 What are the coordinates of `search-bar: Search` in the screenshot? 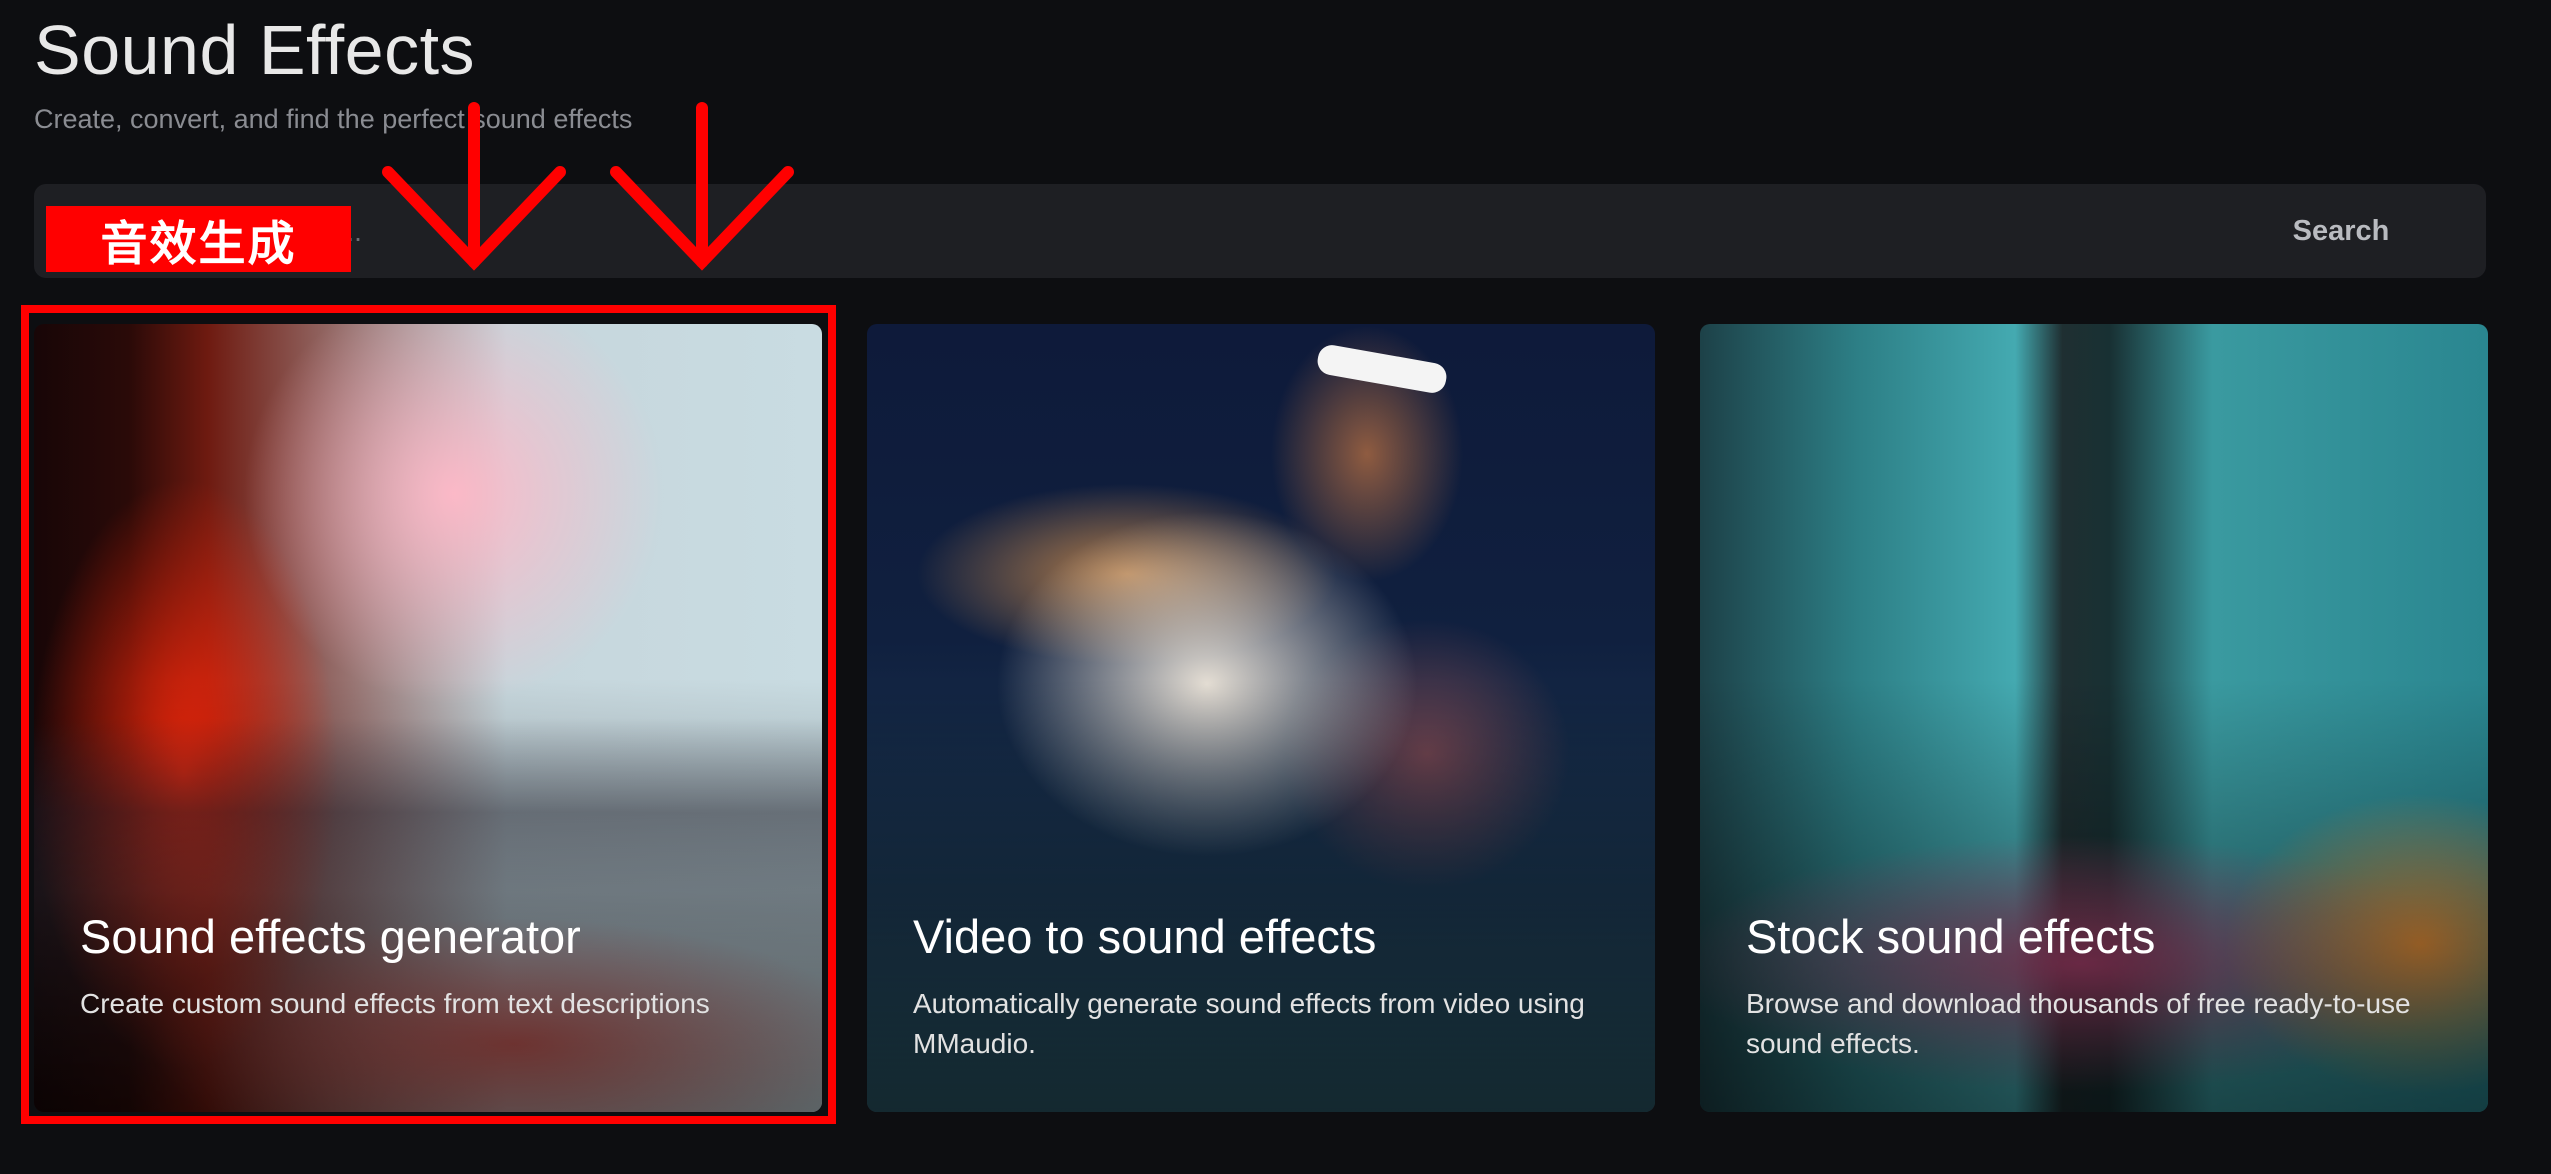 It's located at (1260, 232).